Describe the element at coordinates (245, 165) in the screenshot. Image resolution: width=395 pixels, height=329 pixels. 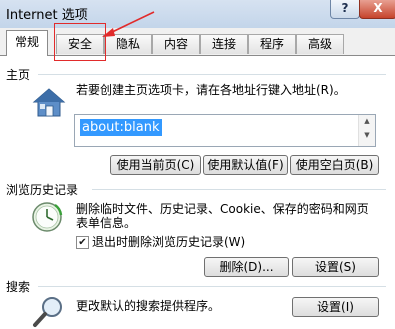
I see `use-default-button: 使用默认值(F)` at that location.